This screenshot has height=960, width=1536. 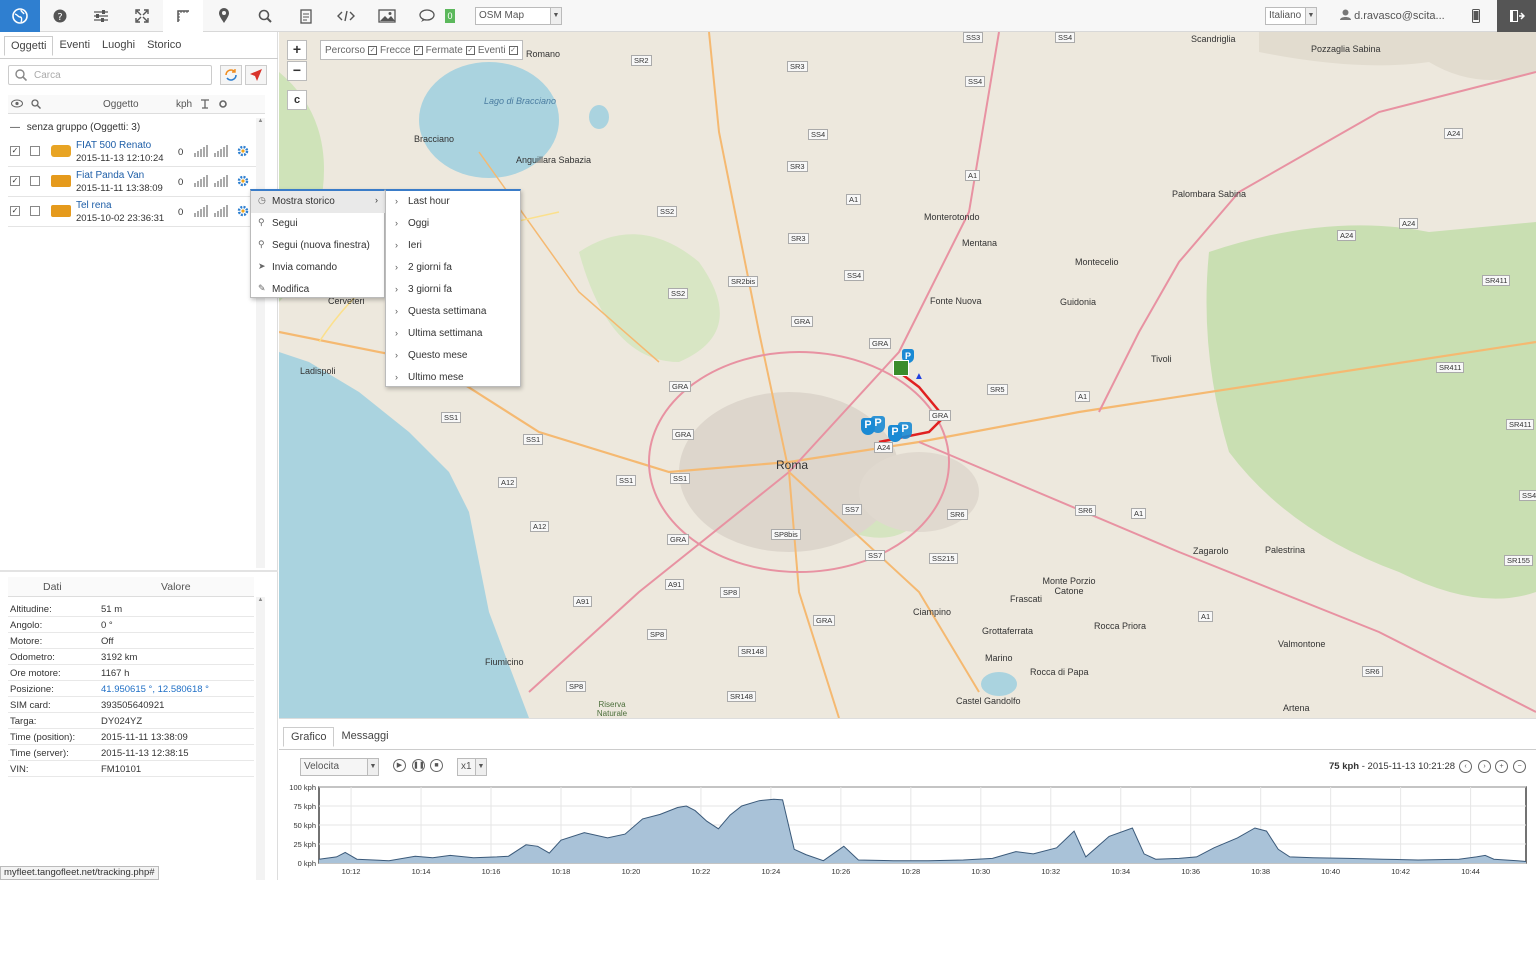 I want to click on data-table-scrollbar: ▲, so click(x=260, y=738).